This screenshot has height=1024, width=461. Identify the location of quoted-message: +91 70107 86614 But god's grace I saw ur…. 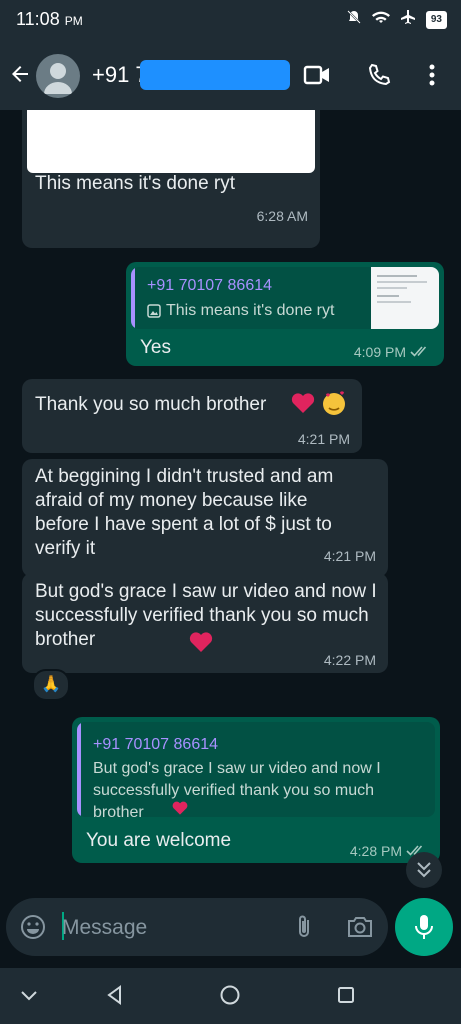
(256, 769).